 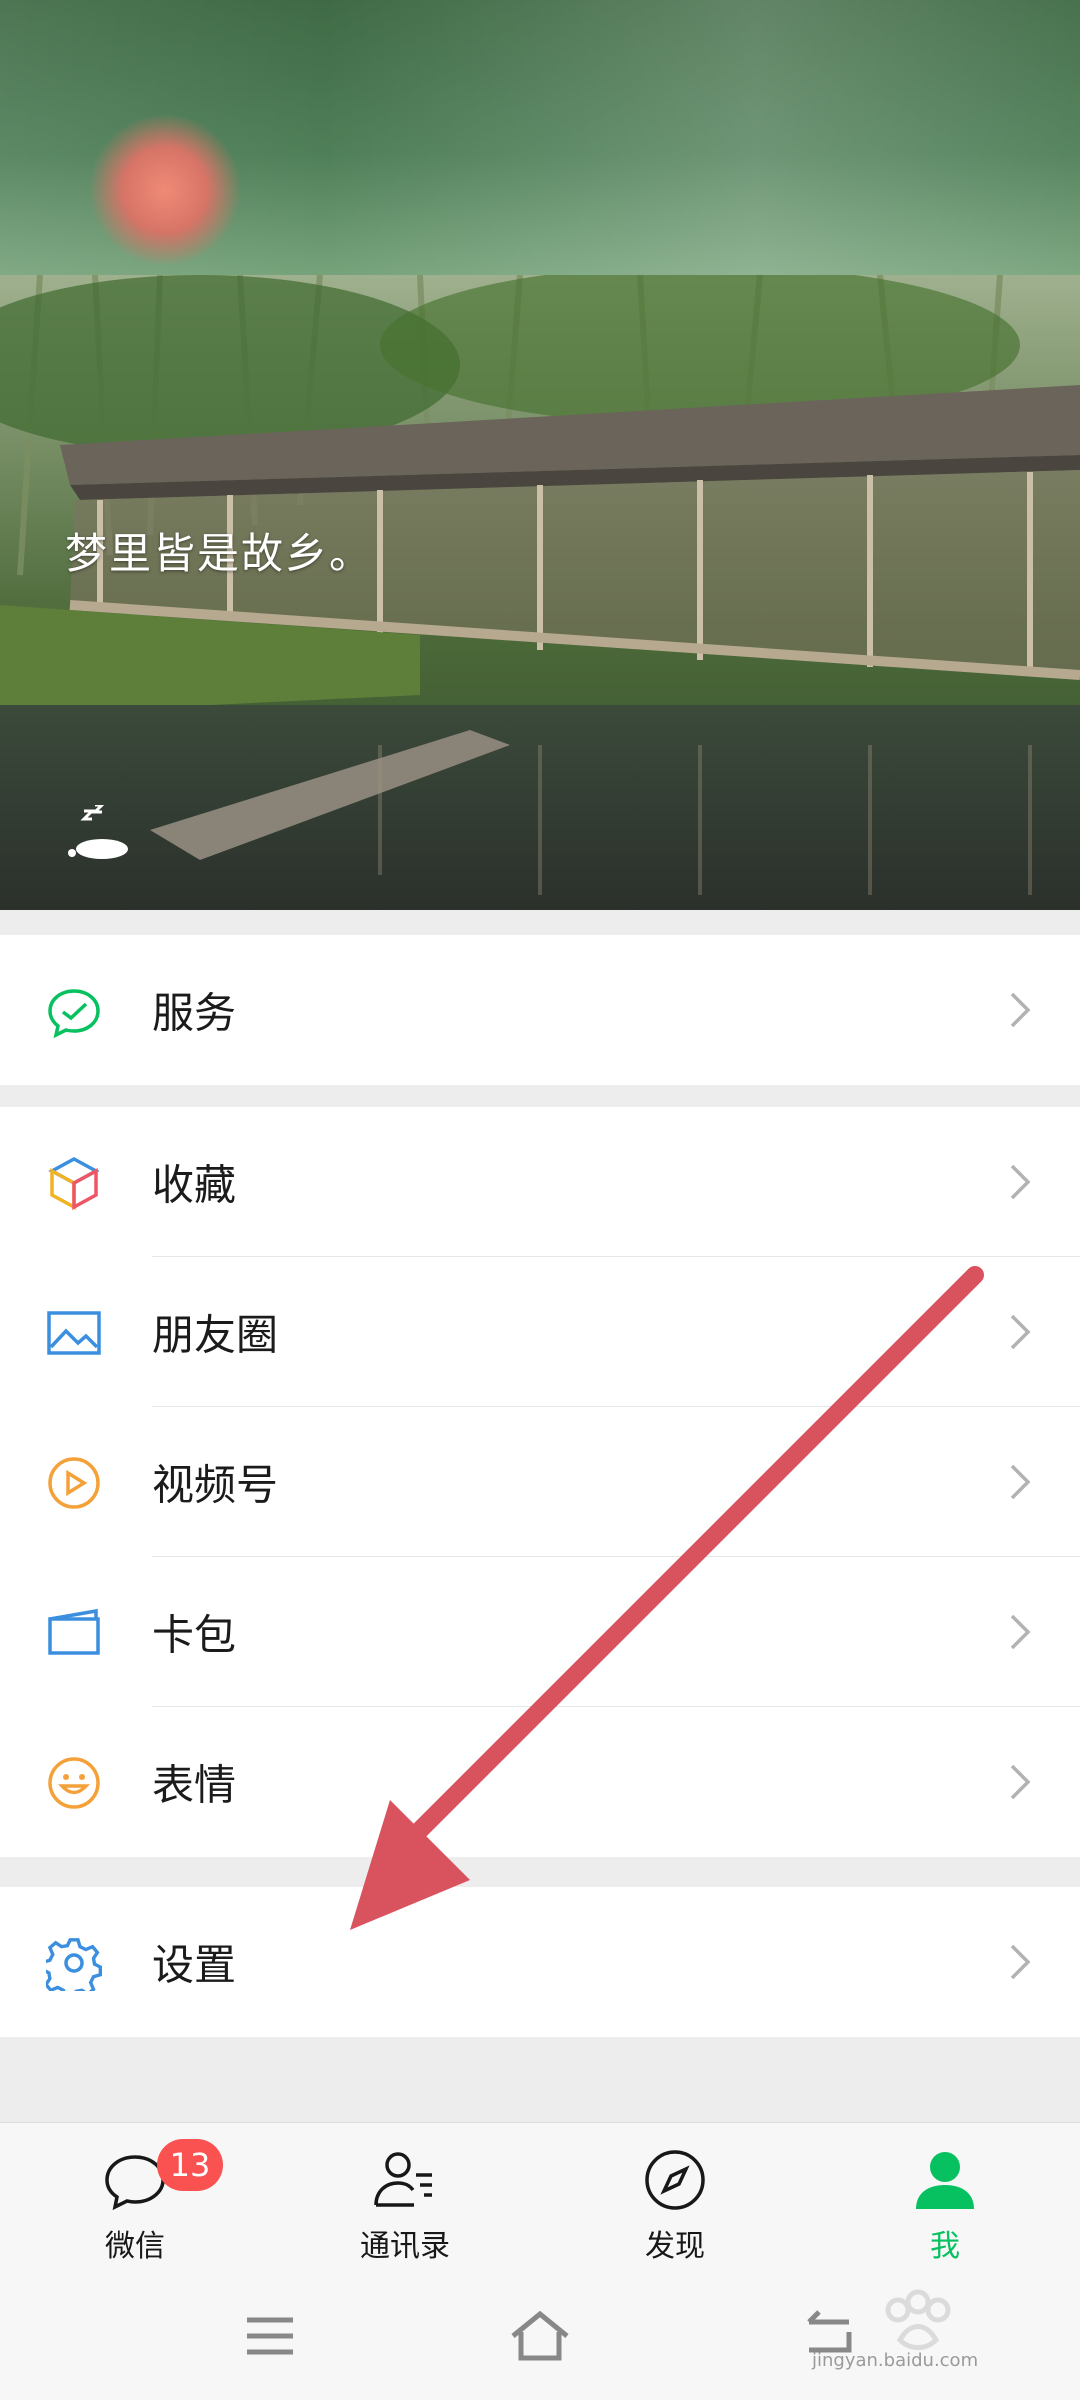 I want to click on cover-caption: 梦里皆是故乡。, so click(x=219, y=553).